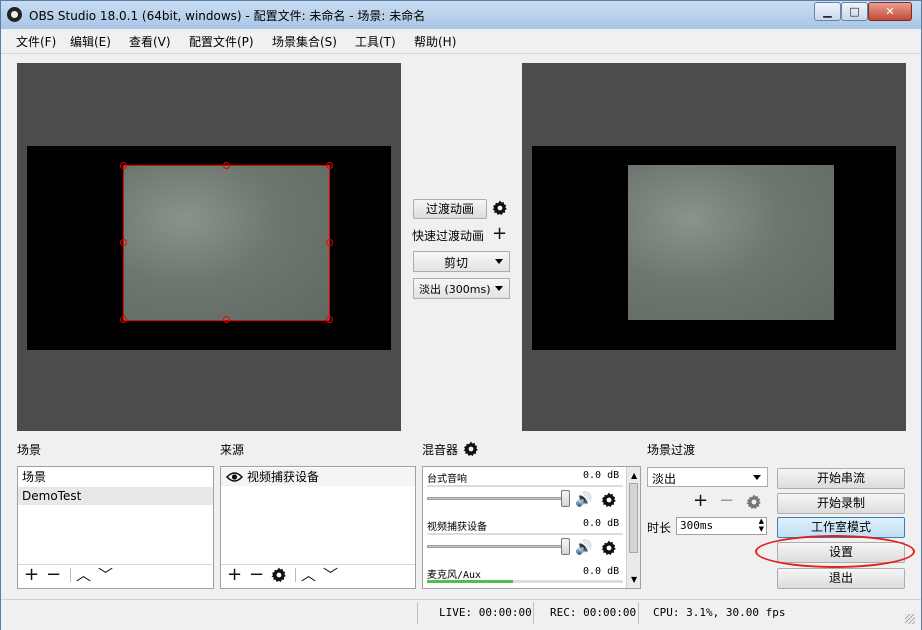 This screenshot has width=922, height=630. What do you see at coordinates (700, 501) in the screenshot?
I see `add-transition-icon: +` at bounding box center [700, 501].